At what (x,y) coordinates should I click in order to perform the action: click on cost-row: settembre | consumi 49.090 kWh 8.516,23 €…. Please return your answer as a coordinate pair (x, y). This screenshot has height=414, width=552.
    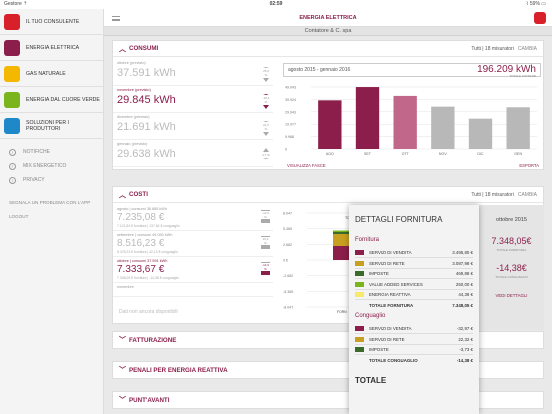
    Looking at the image, I should click on (193, 244).